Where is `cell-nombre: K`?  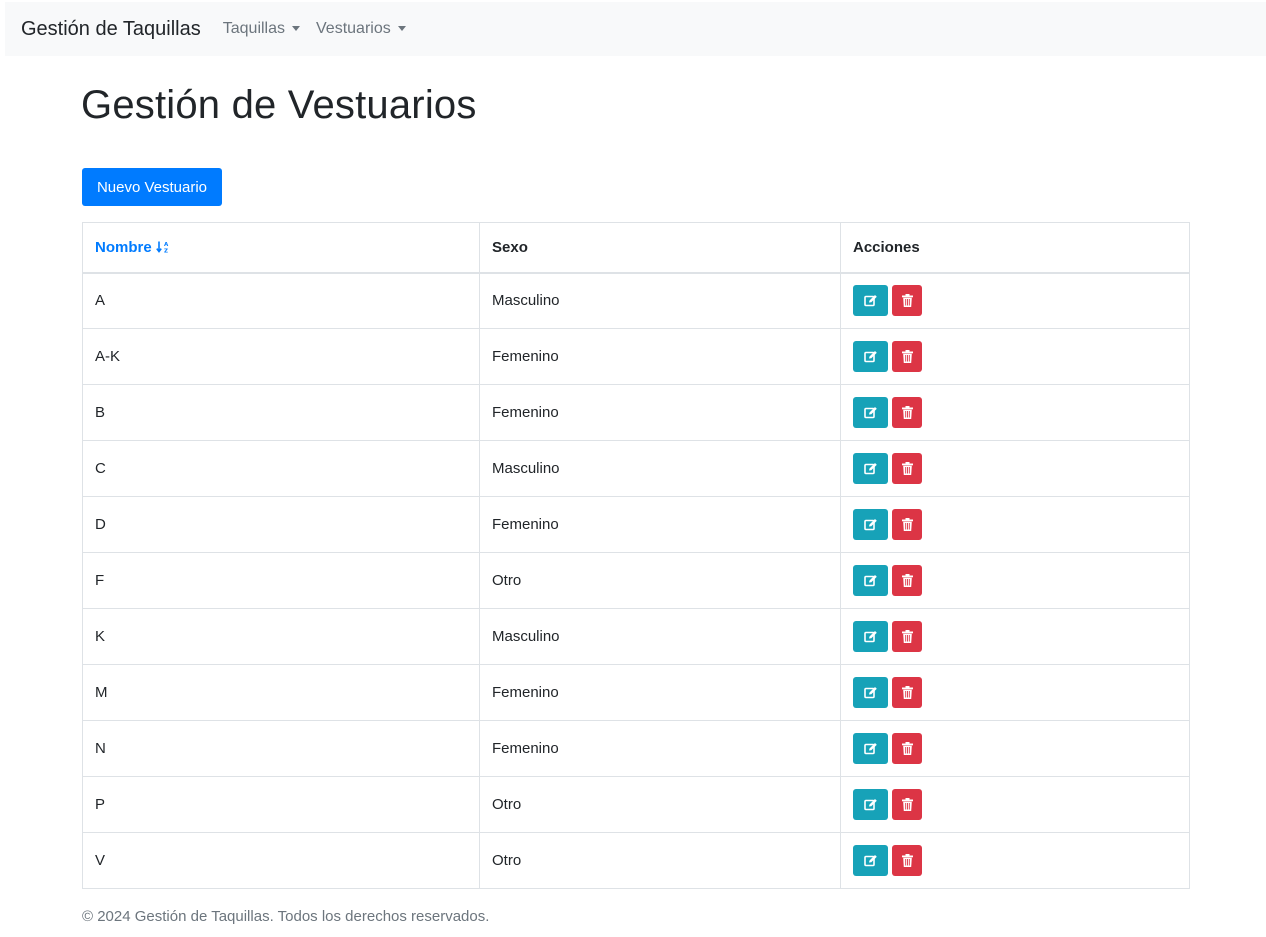 cell-nombre: K is located at coordinates (281, 636).